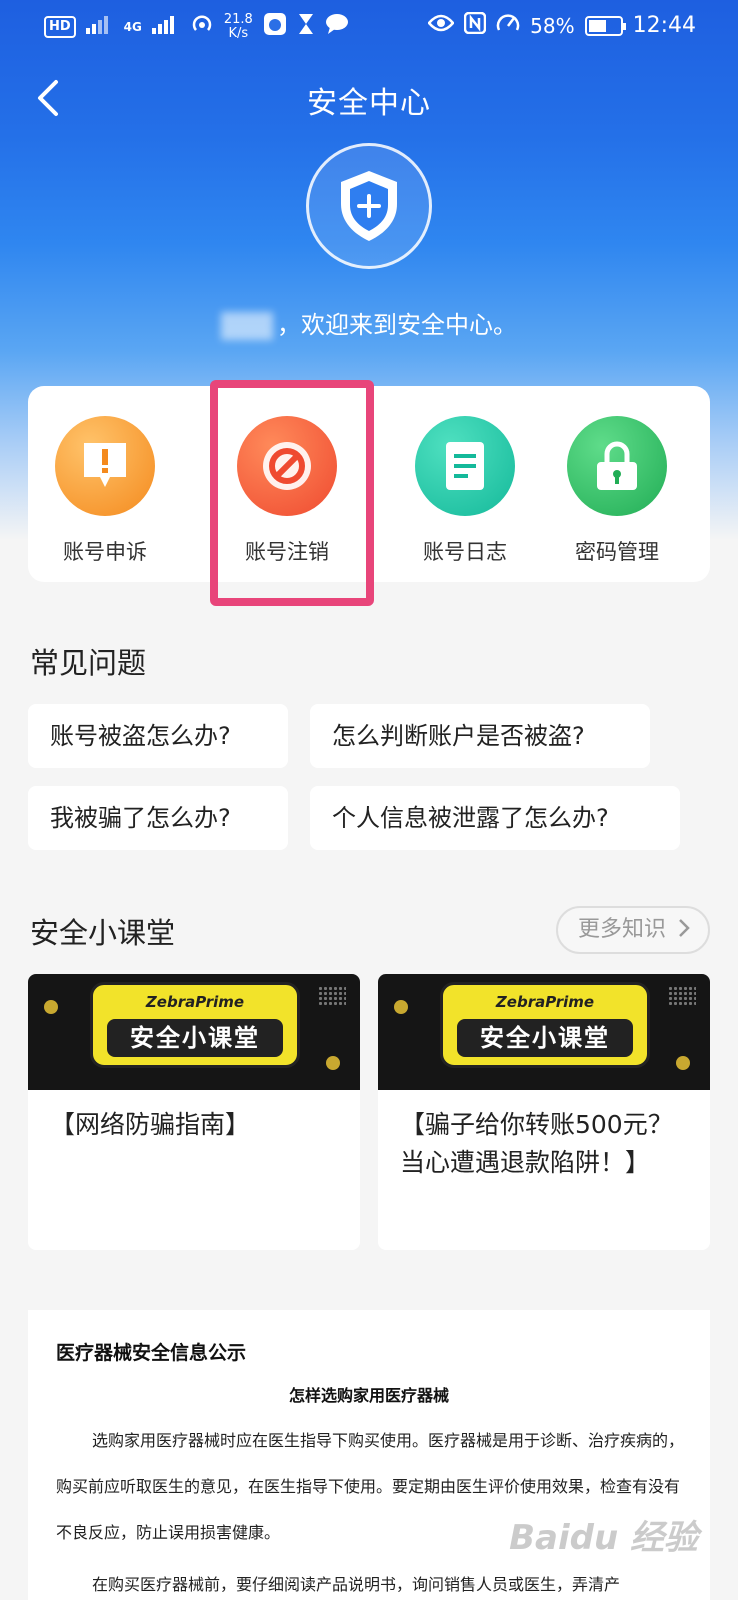 This screenshot has height=1600, width=738. Describe the element at coordinates (603, 1538) in the screenshot. I see `baidu-watermark: Baidu 经验` at that location.